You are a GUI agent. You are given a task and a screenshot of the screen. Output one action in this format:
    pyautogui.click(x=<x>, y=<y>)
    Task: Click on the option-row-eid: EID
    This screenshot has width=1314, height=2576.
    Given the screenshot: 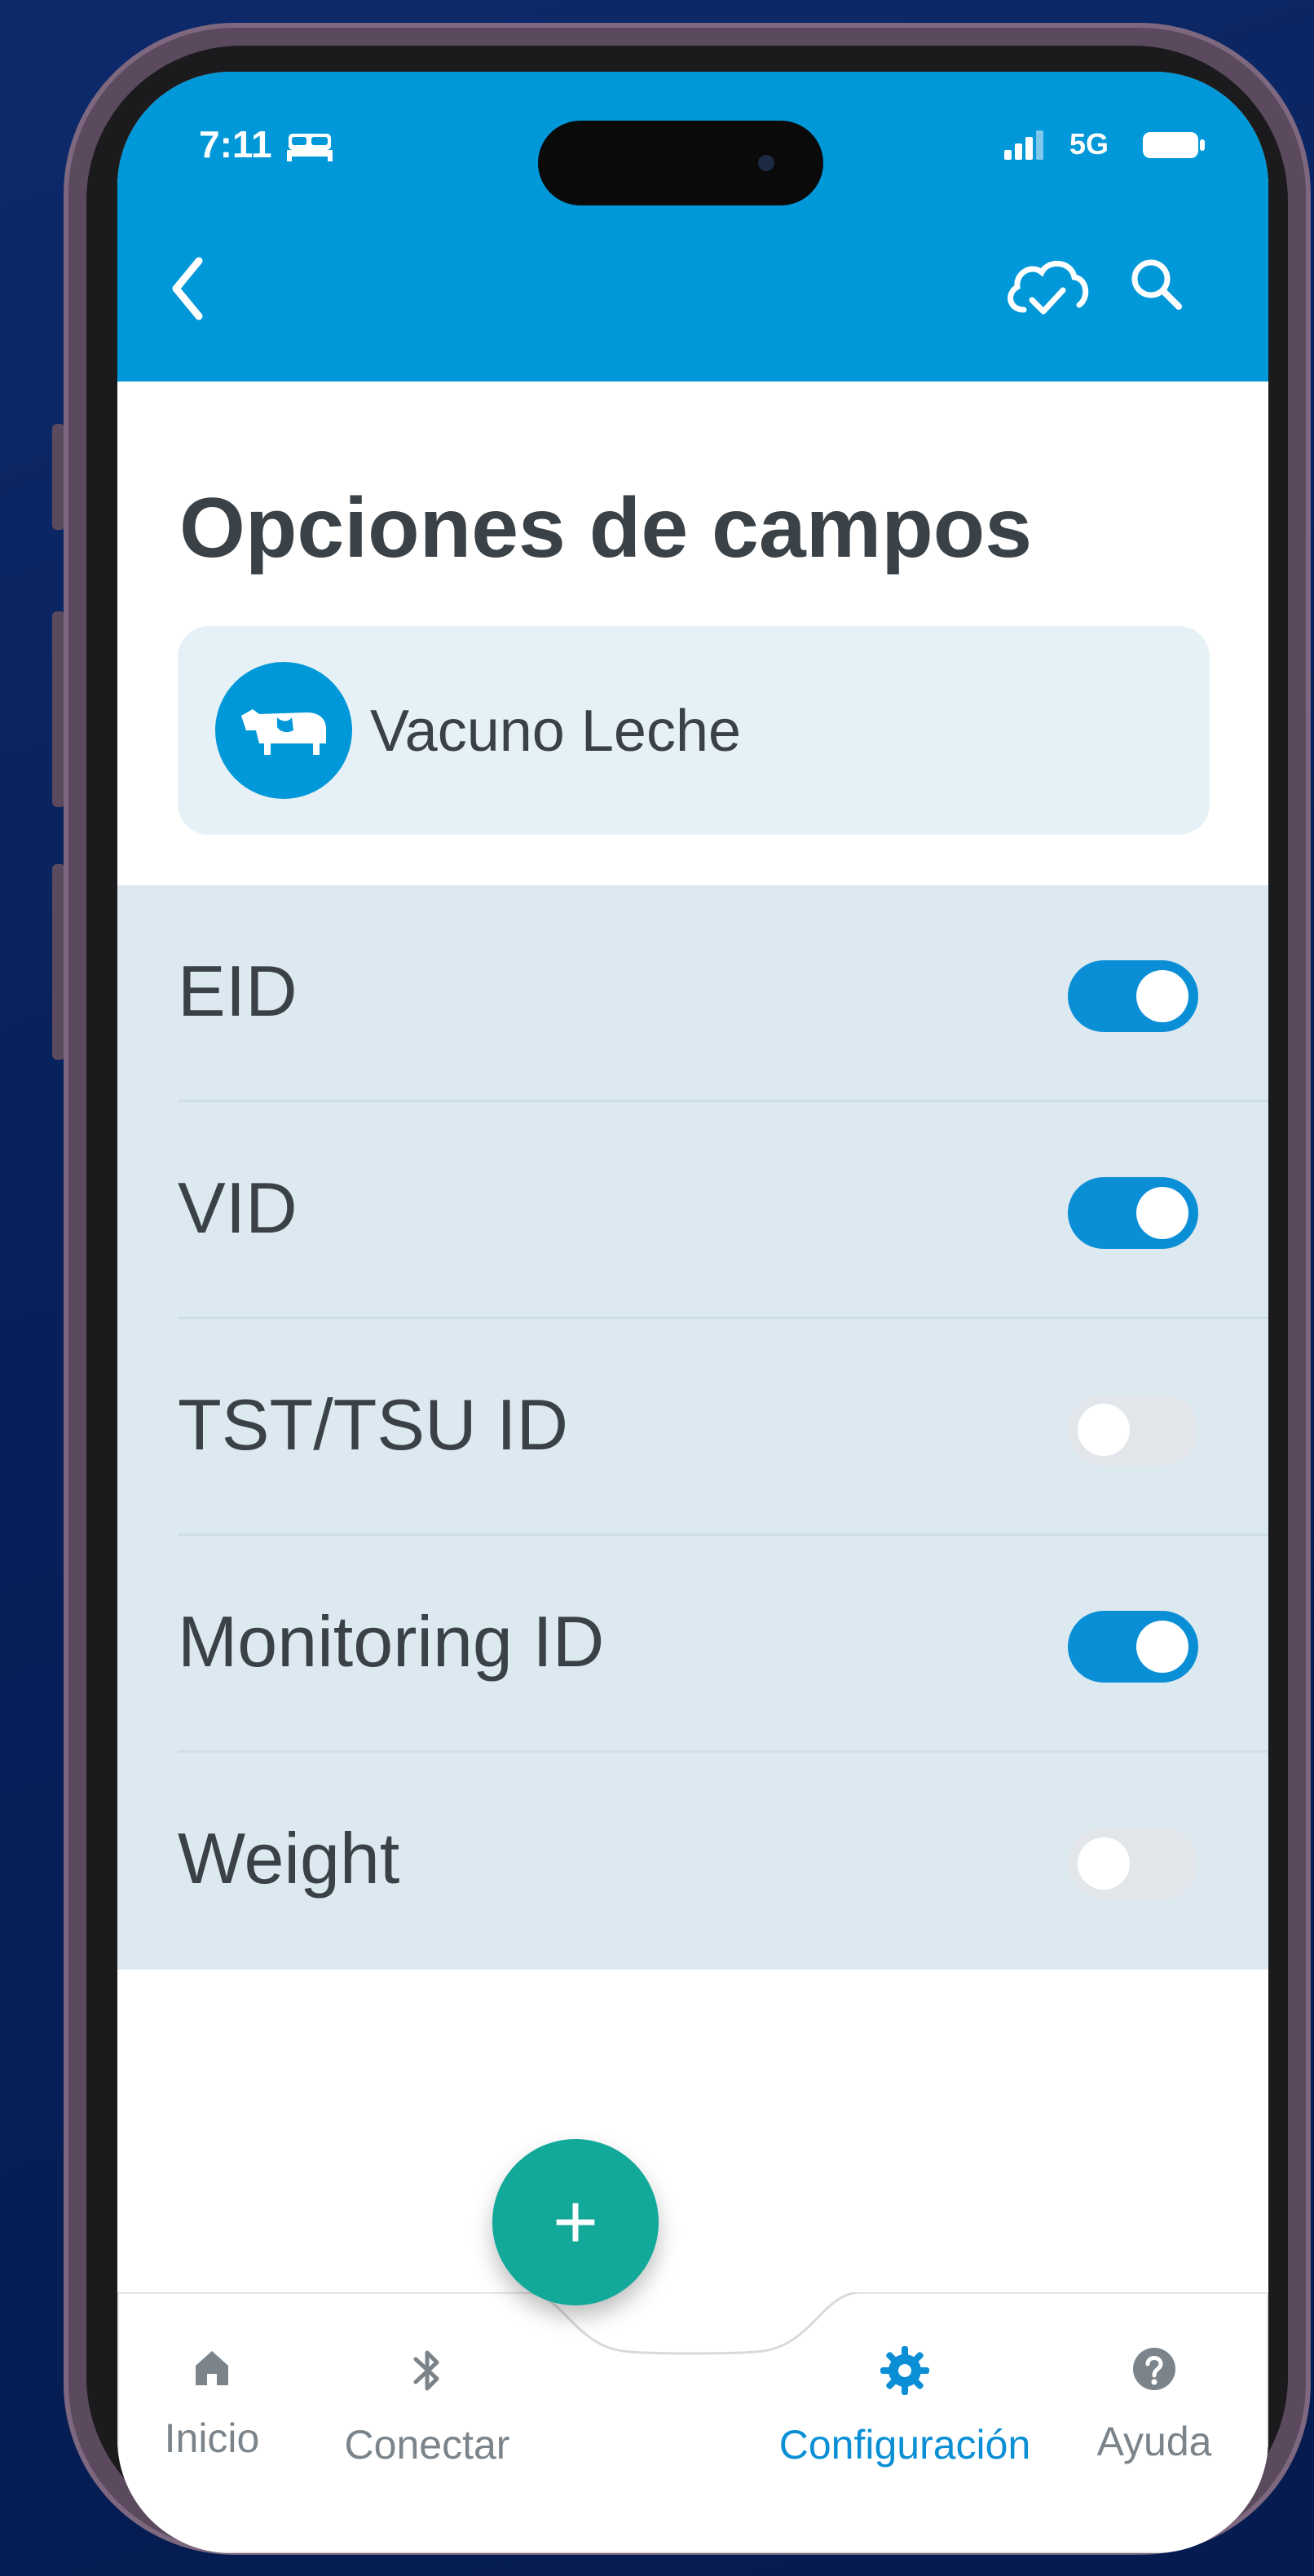 What is the action you would take?
    pyautogui.click(x=692, y=993)
    